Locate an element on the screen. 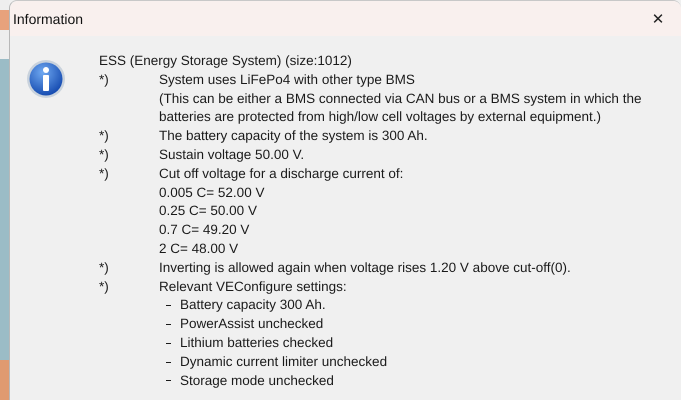  message-line: Cut off voltage for a discharge current of: is located at coordinates (281, 173).